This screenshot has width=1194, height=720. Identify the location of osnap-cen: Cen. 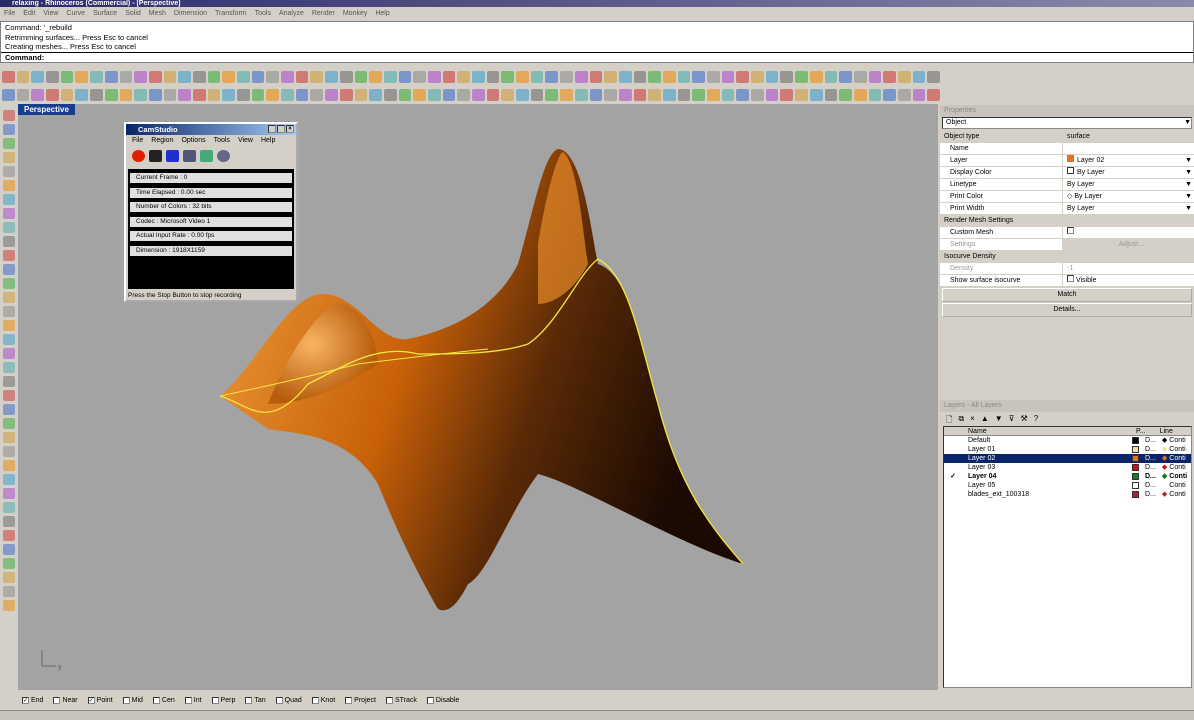
(163, 700).